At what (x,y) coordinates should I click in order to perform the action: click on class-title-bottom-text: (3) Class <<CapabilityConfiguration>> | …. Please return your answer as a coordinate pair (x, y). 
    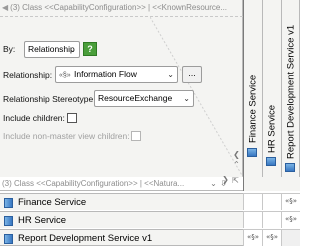
    Looking at the image, I should click on (93, 183).